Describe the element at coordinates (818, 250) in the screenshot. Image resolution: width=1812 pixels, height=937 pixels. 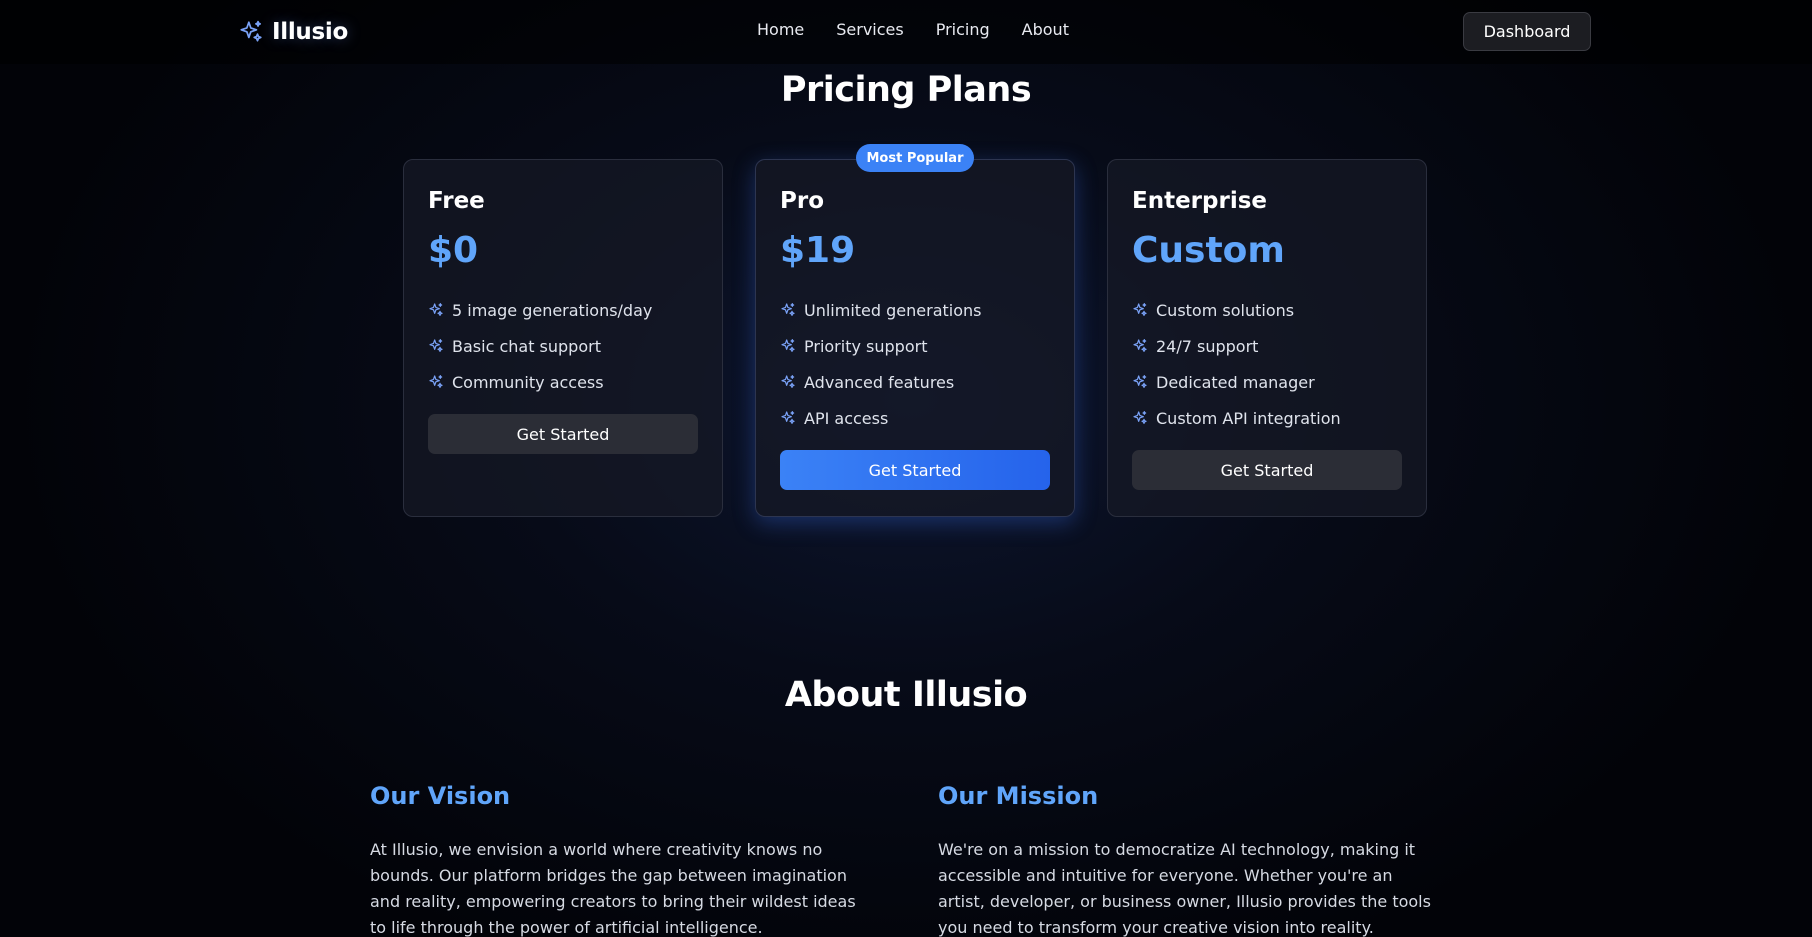
I see `plan-price: $19` at that location.